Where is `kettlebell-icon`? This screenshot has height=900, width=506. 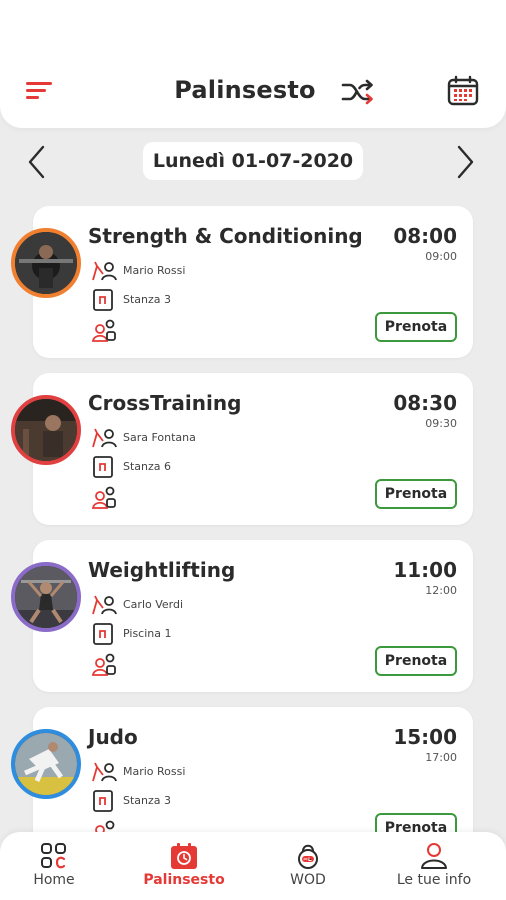
kettlebell-icon is located at coordinates (308, 856).